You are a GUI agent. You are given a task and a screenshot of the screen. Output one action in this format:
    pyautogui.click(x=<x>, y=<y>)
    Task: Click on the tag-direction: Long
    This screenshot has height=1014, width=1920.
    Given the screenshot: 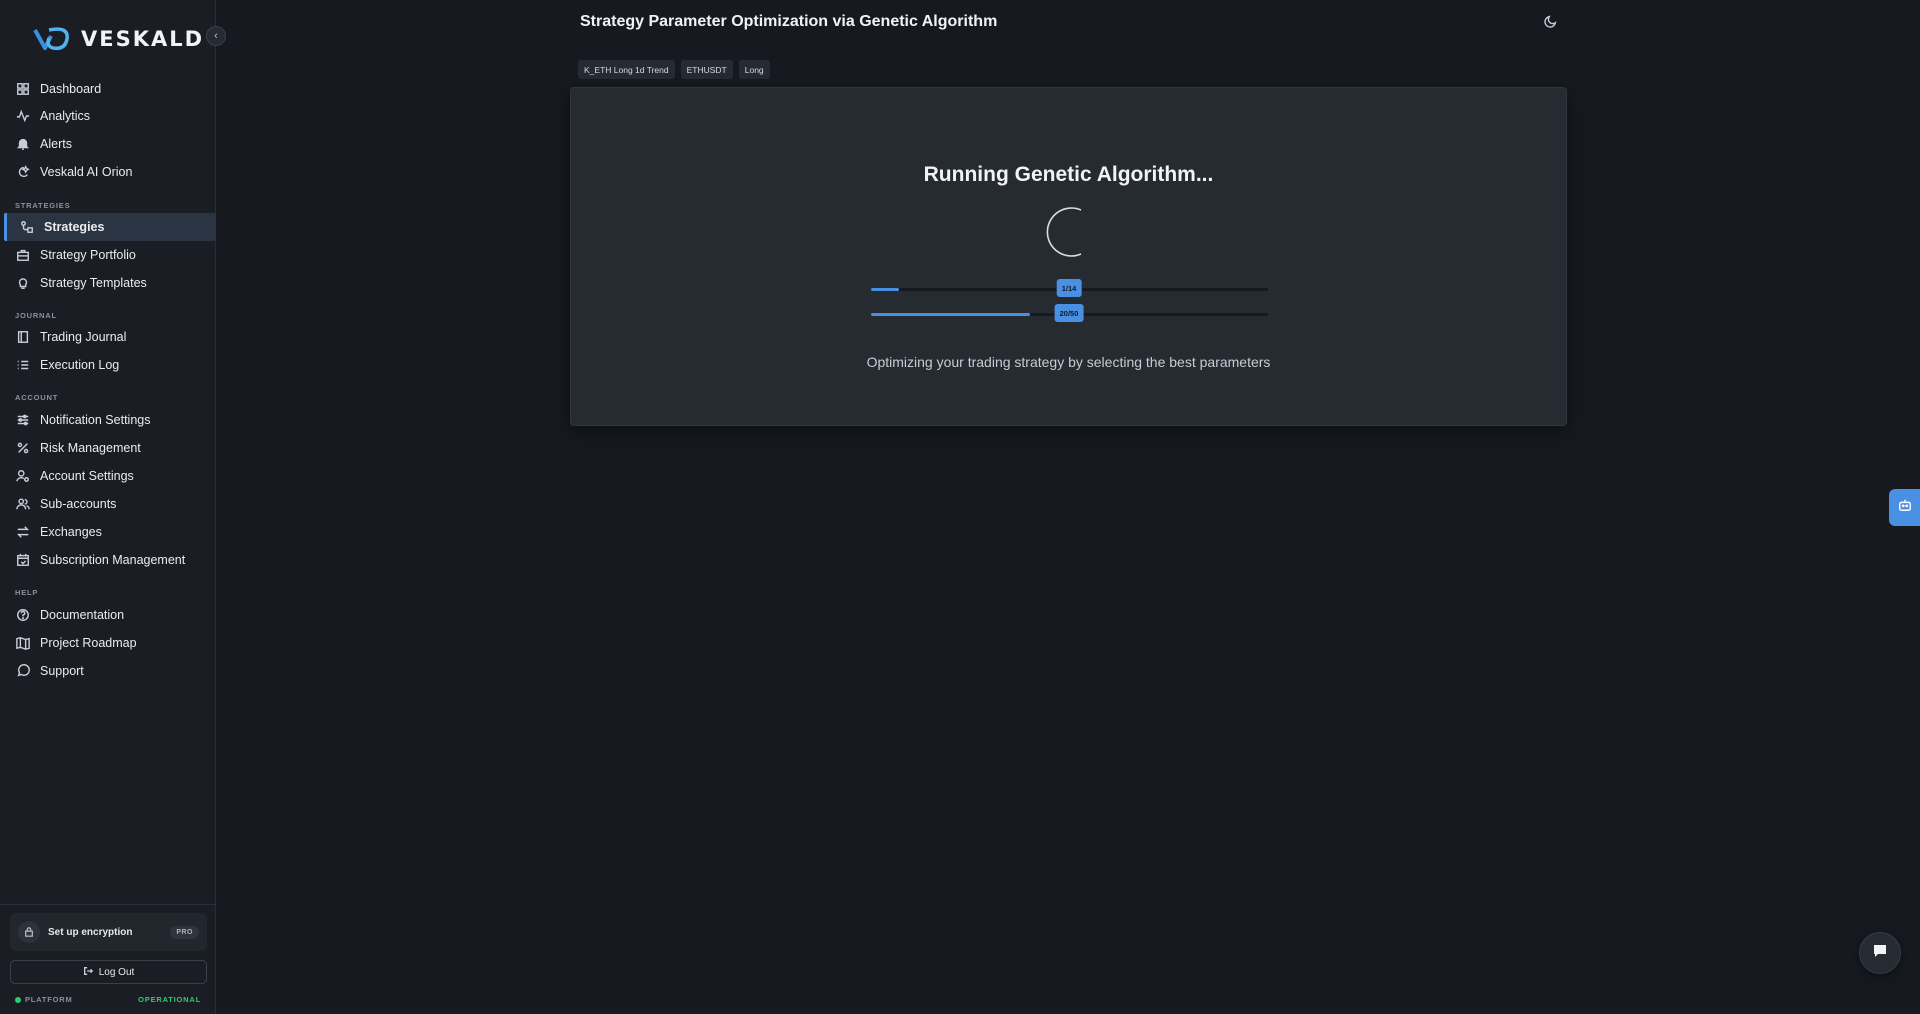 What is the action you would take?
    pyautogui.click(x=754, y=69)
    